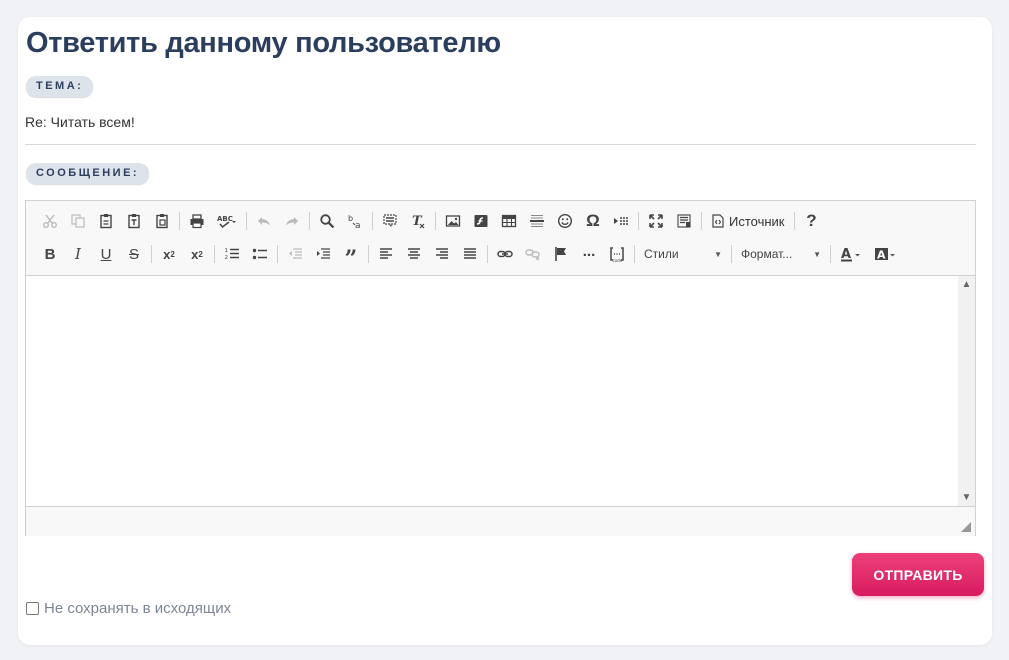 This screenshot has height=660, width=1009. I want to click on align-center-icon, so click(414, 254).